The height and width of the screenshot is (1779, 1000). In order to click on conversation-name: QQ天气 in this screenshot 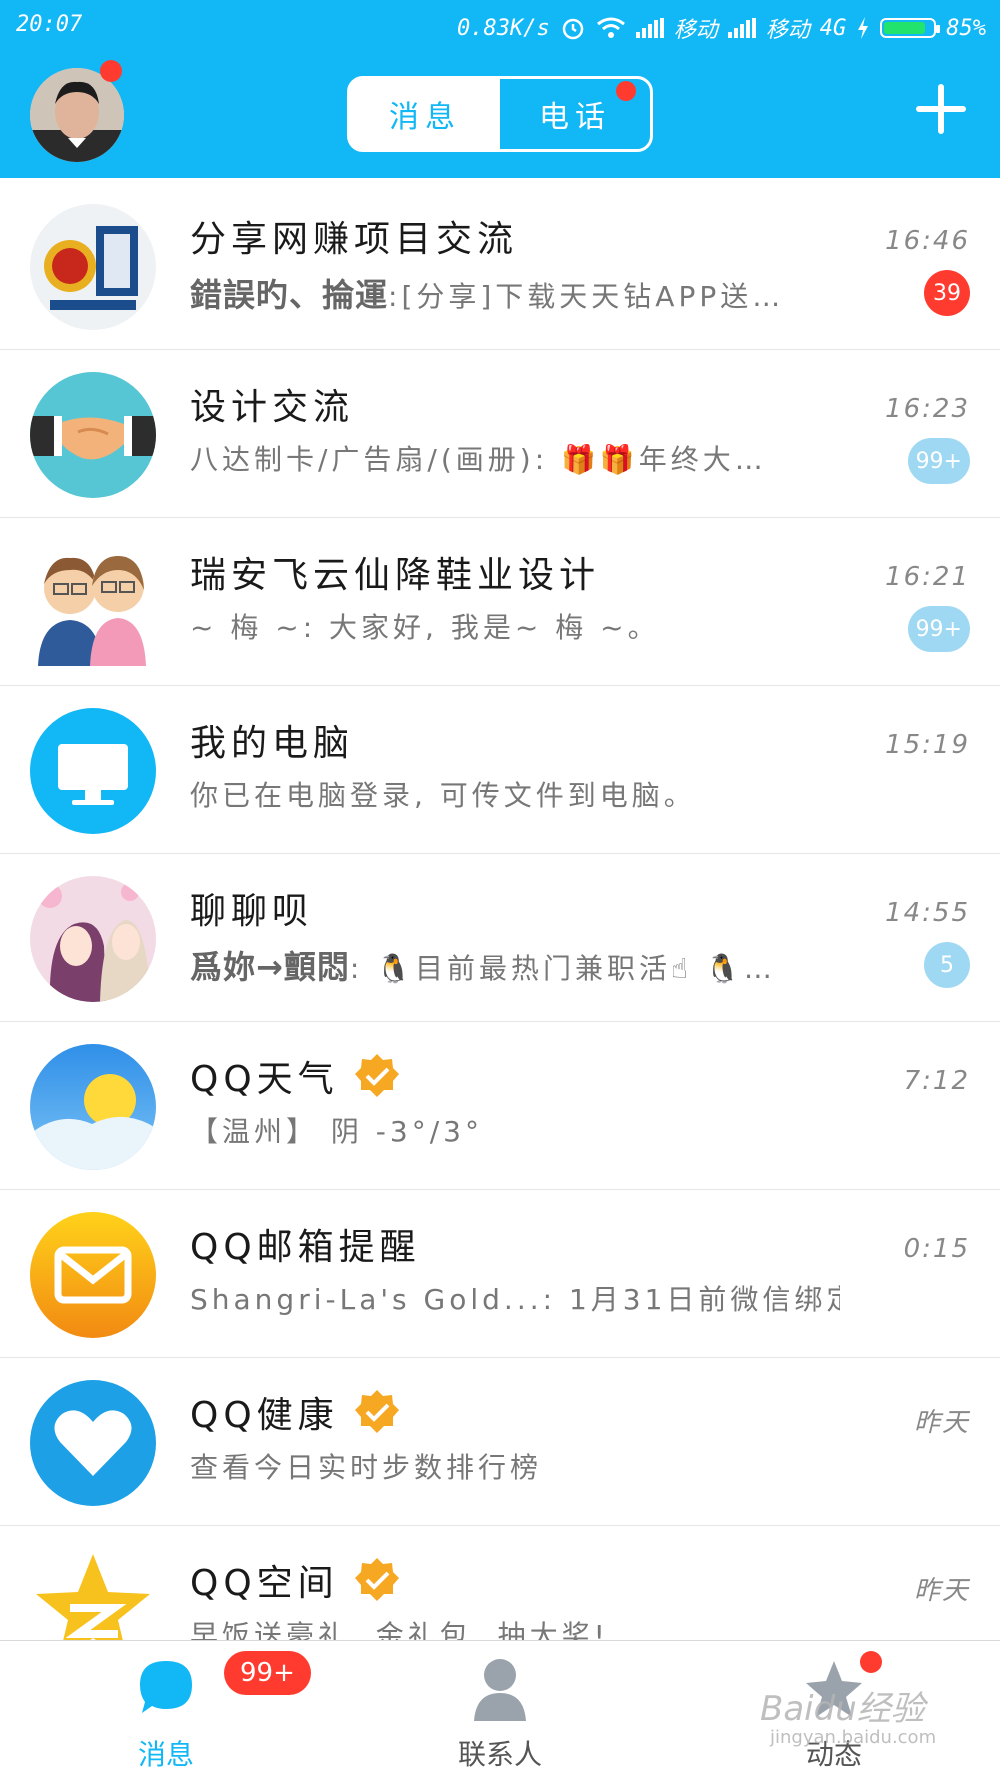, I will do `click(295, 1076)`.